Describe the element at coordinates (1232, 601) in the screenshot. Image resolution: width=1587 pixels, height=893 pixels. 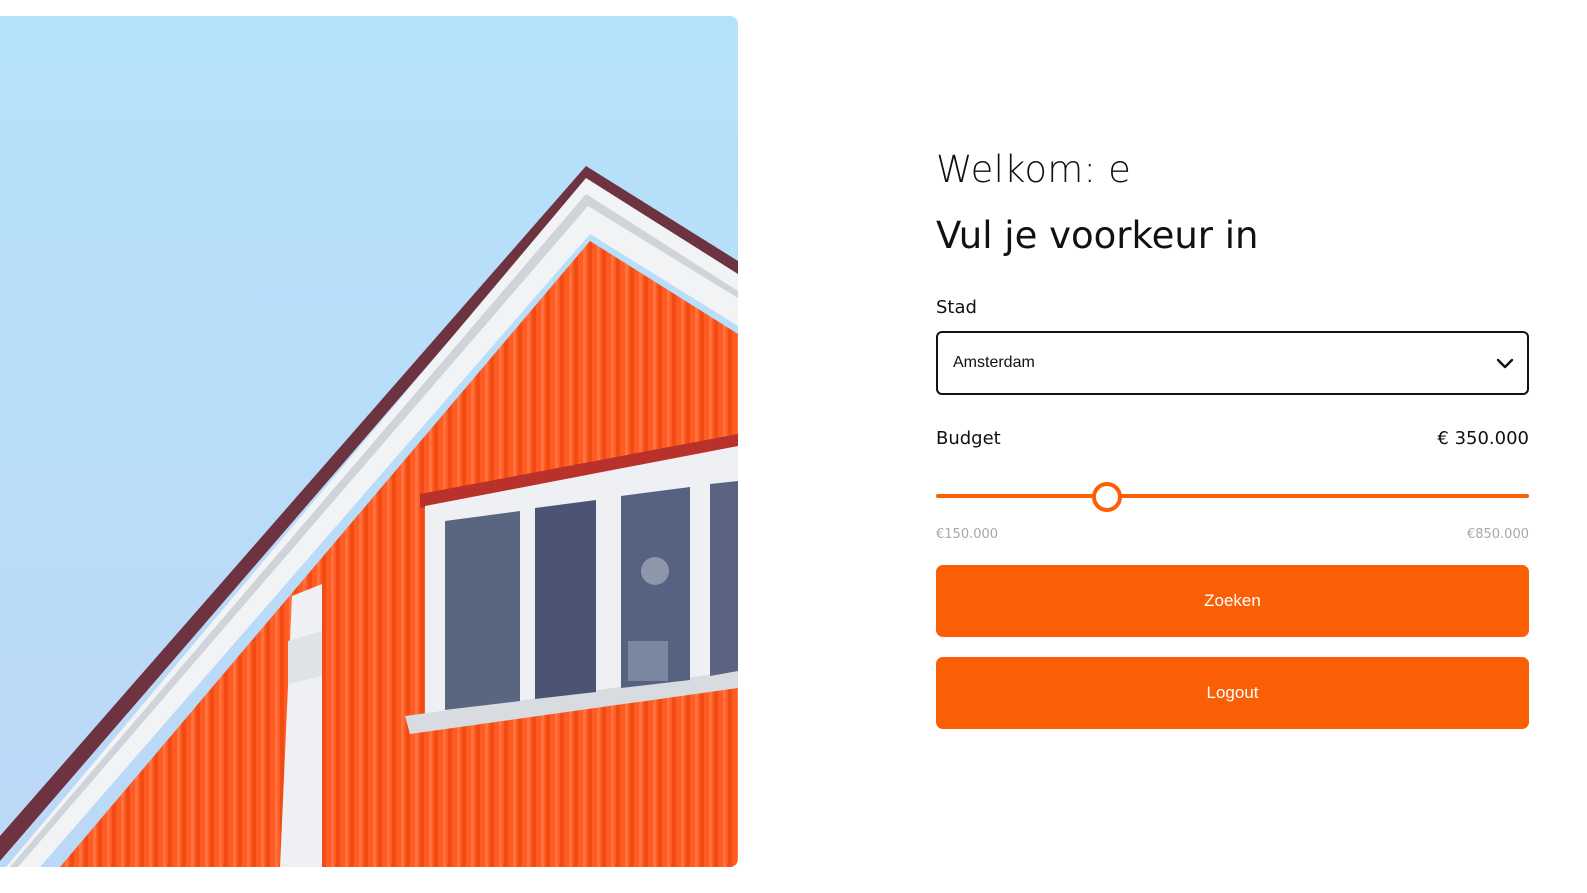
I see `search-button: Zoeken` at that location.